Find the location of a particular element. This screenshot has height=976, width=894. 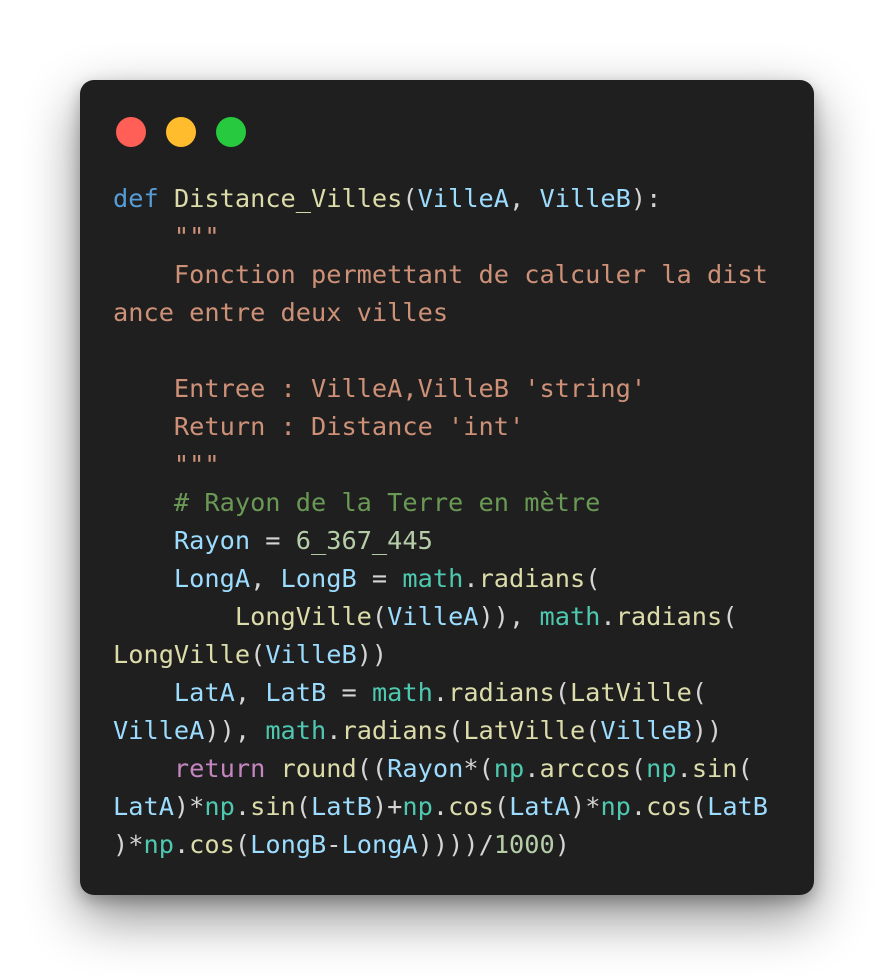

number-token: 6_367_445 is located at coordinates (364, 540).